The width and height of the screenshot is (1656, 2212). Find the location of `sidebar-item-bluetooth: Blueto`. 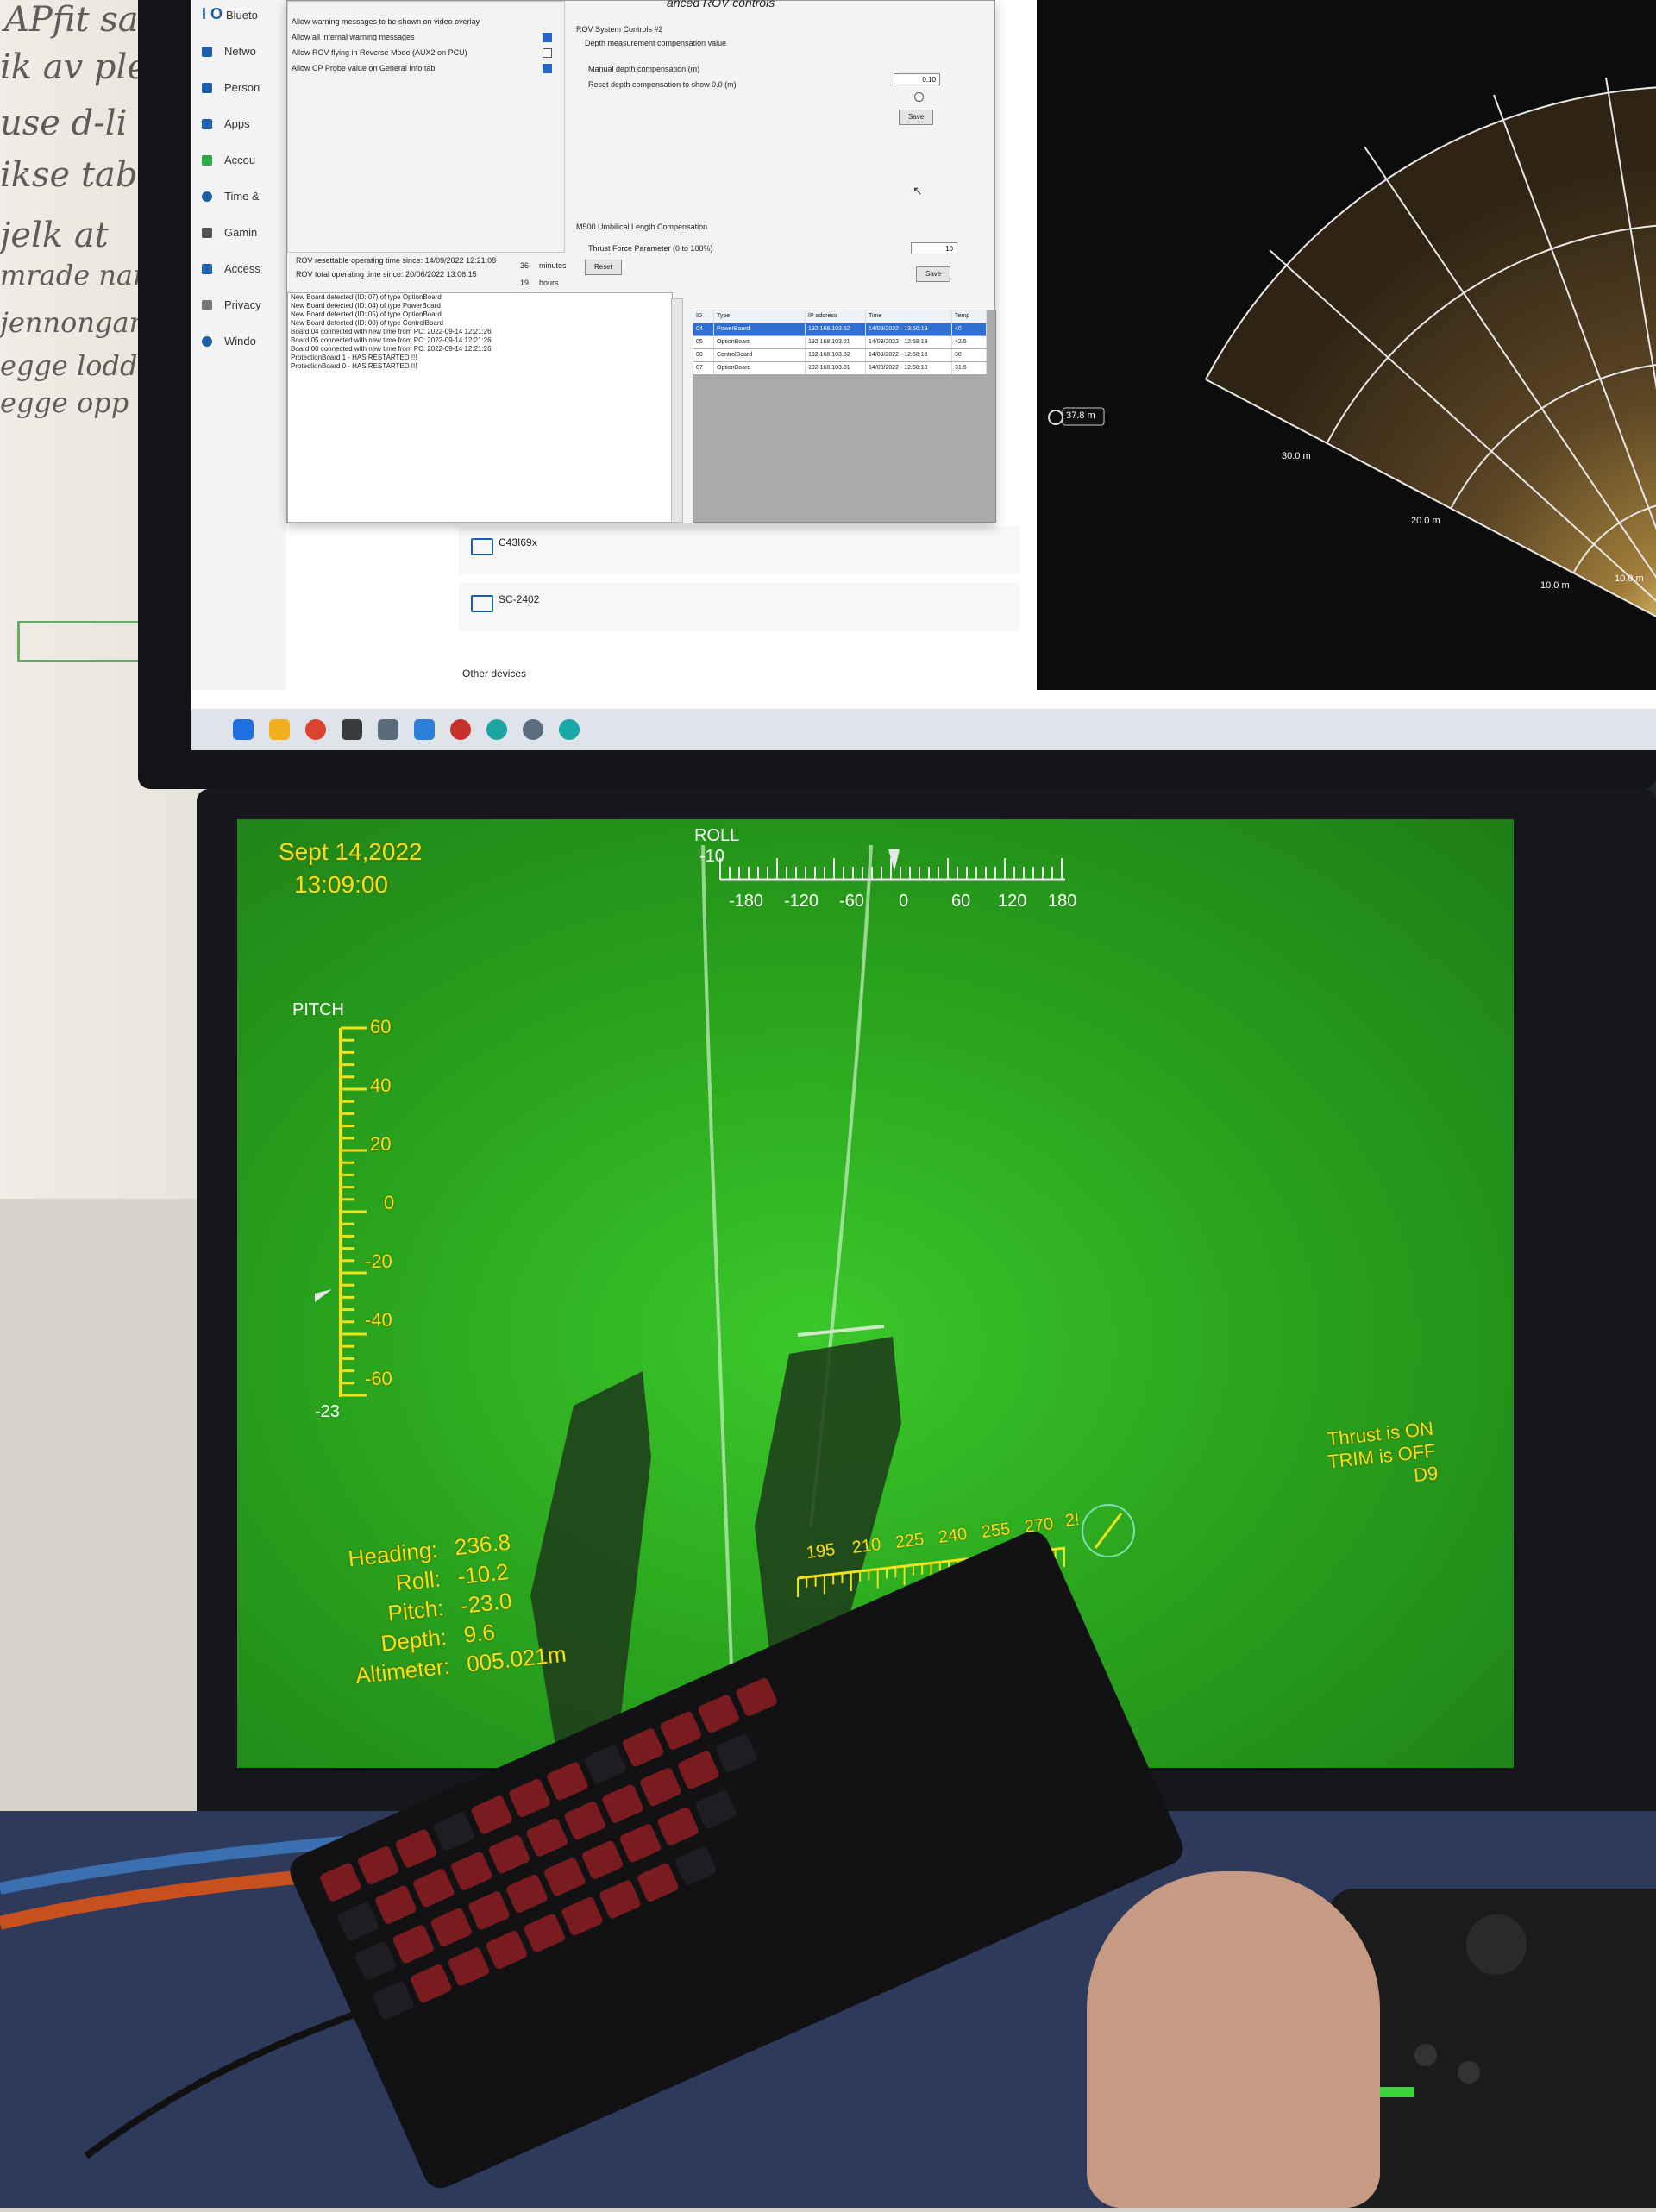

sidebar-item-bluetooth: Blueto is located at coordinates (242, 15).